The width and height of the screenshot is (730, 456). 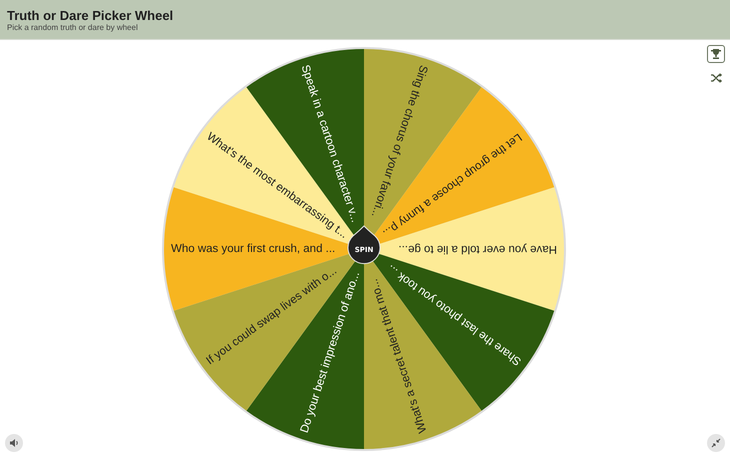 I want to click on shuffle-icon, so click(x=716, y=78).